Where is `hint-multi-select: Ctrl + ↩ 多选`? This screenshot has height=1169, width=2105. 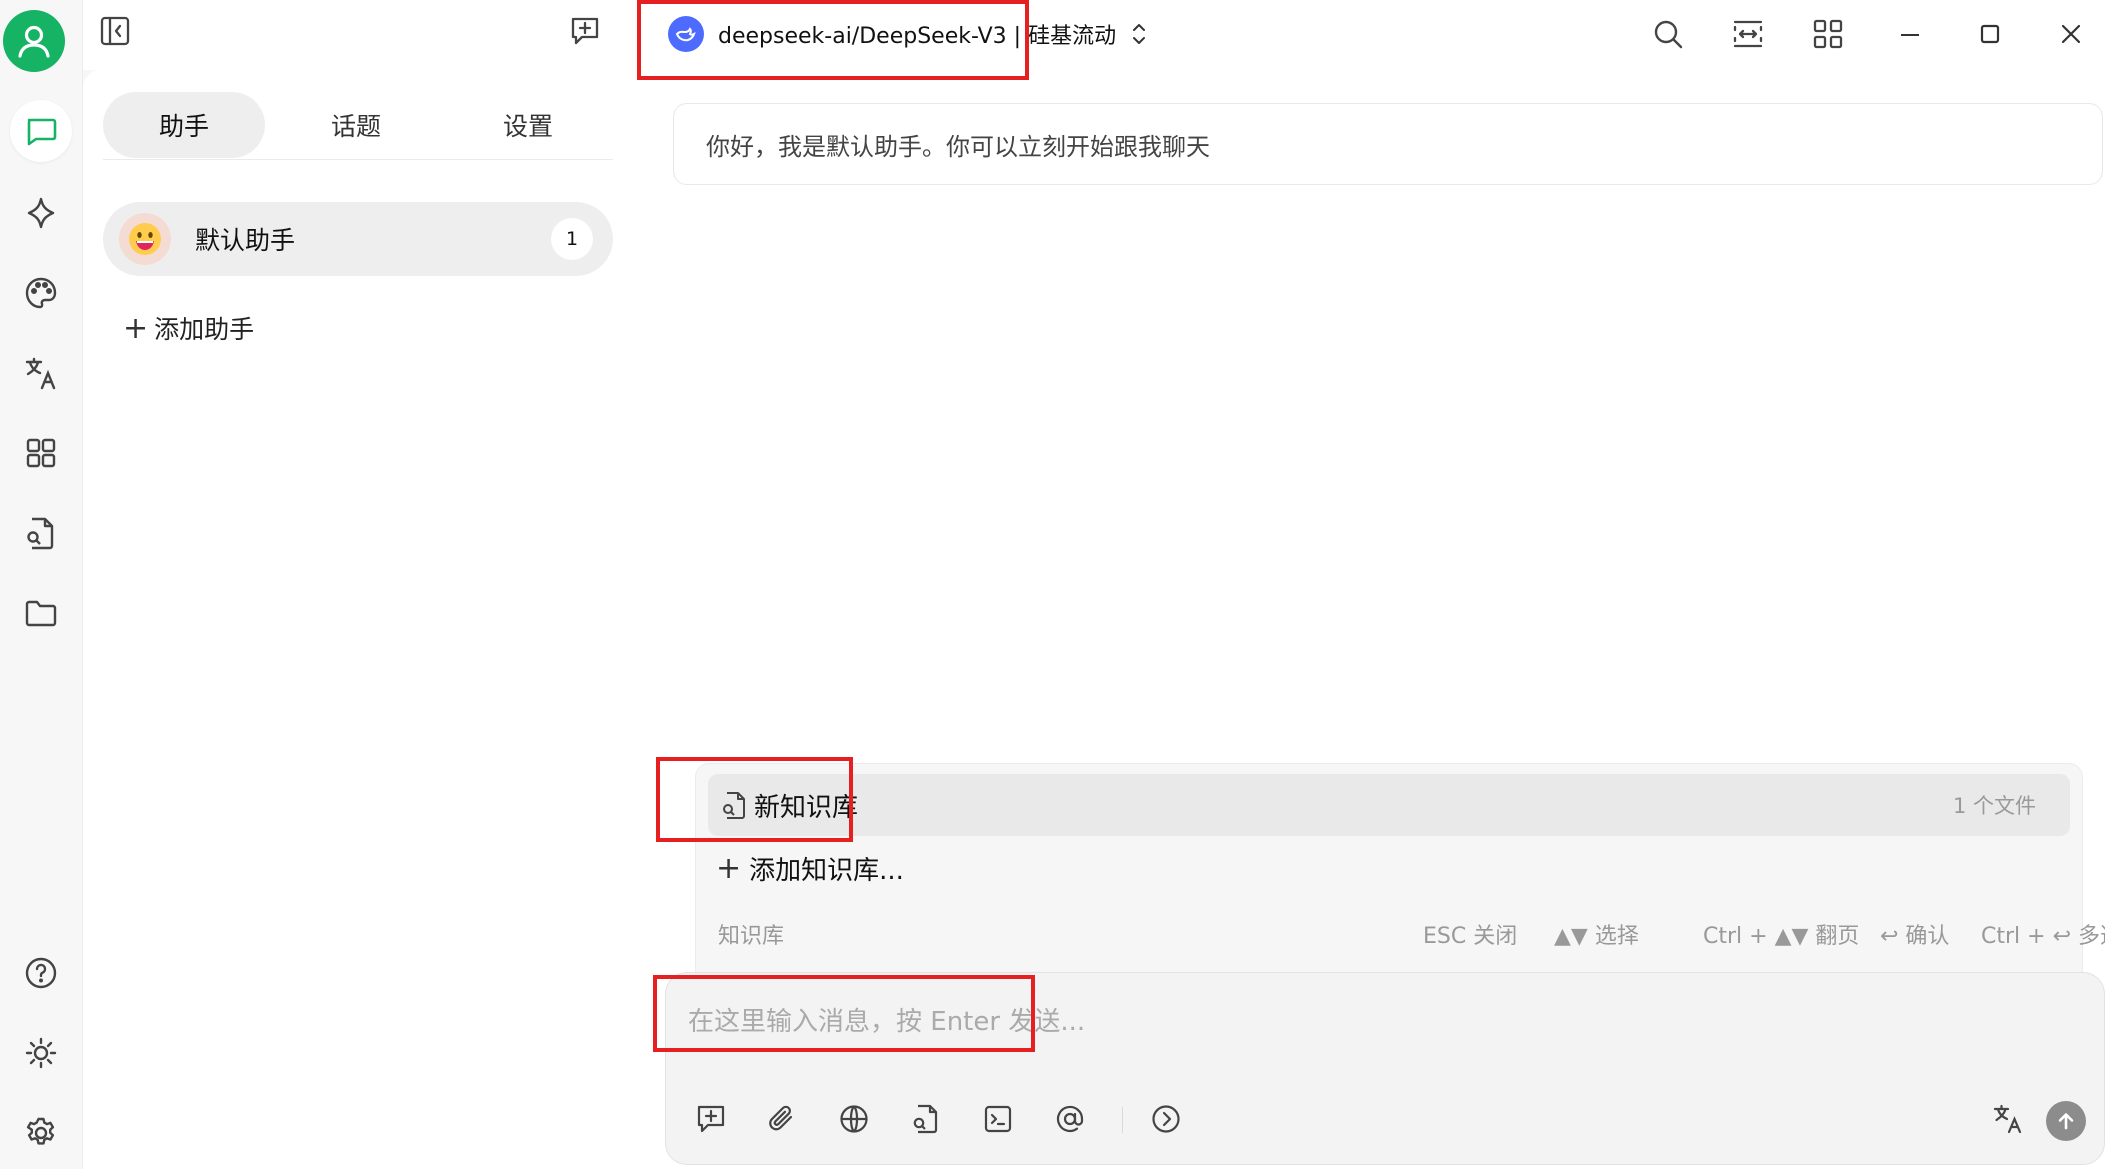 hint-multi-select: Ctrl + ↩ 多选 is located at coordinates (2043, 936).